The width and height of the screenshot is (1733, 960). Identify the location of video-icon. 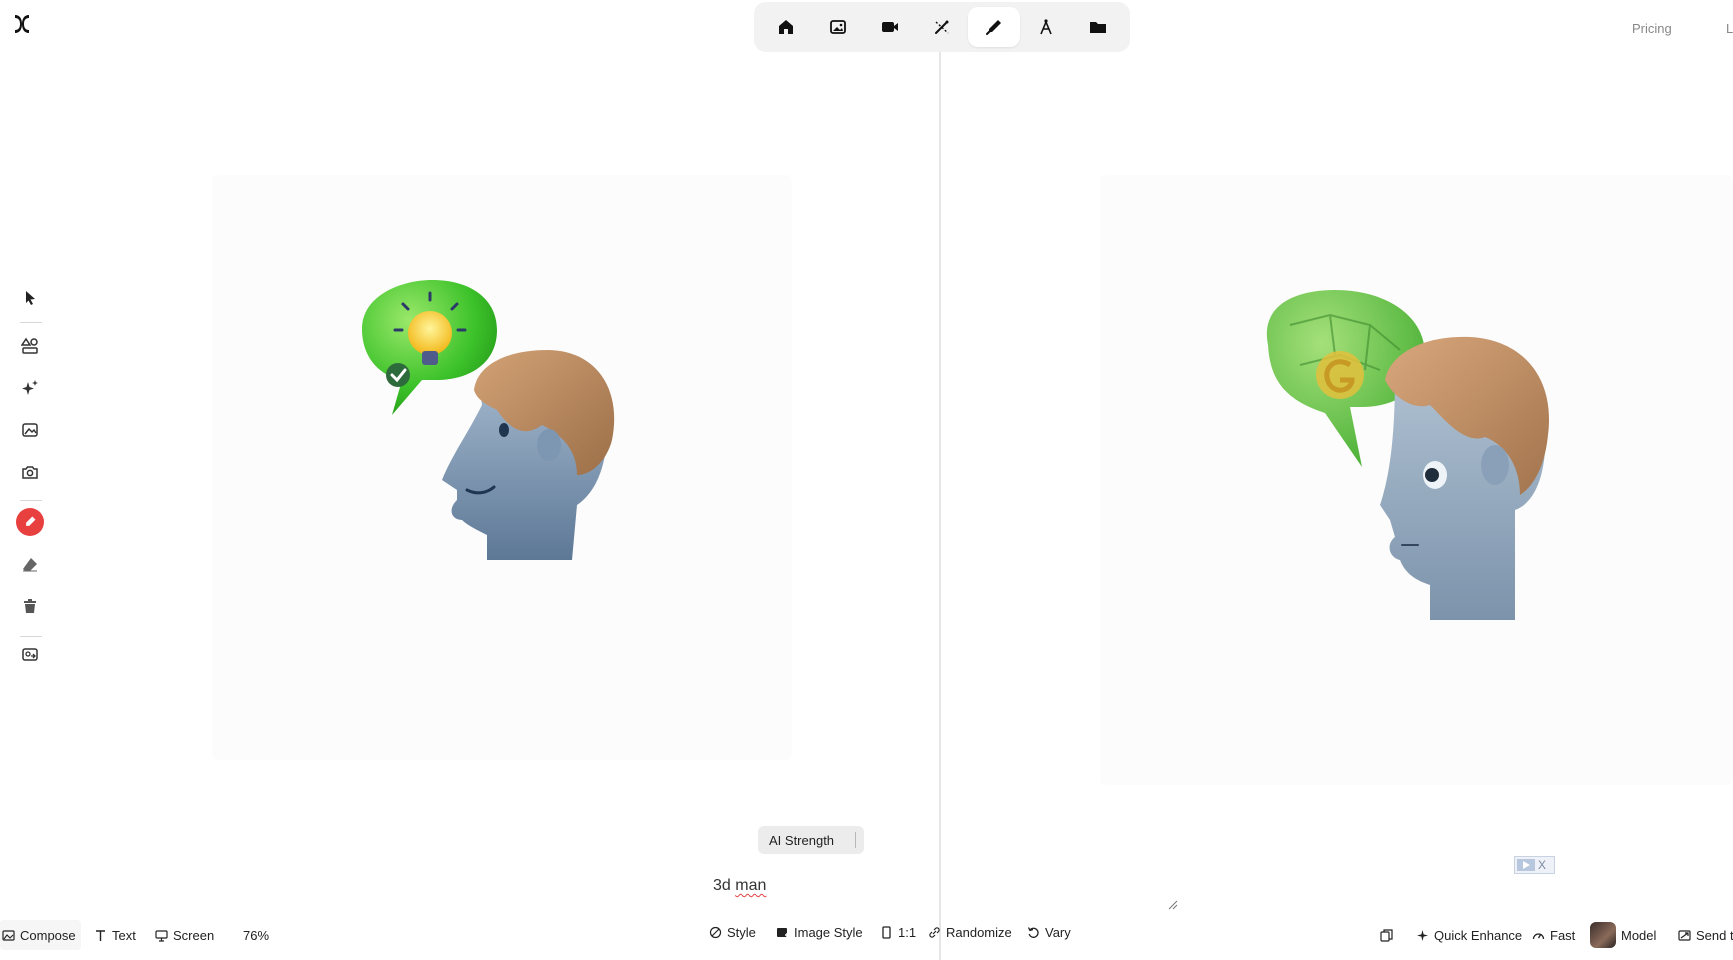
(890, 27).